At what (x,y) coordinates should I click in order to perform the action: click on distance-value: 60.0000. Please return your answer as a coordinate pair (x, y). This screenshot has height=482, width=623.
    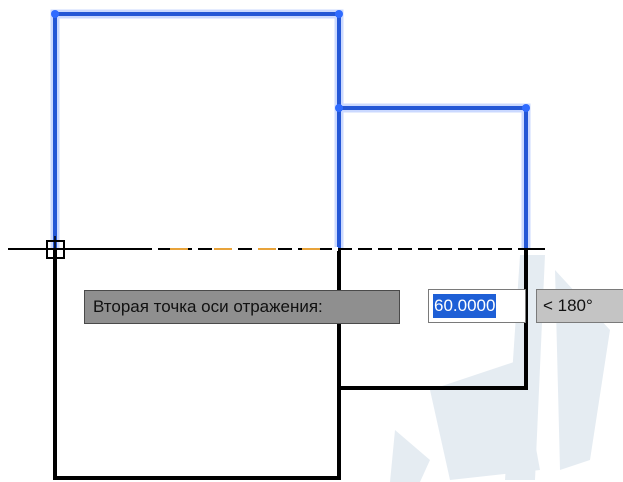
    Looking at the image, I should click on (465, 306).